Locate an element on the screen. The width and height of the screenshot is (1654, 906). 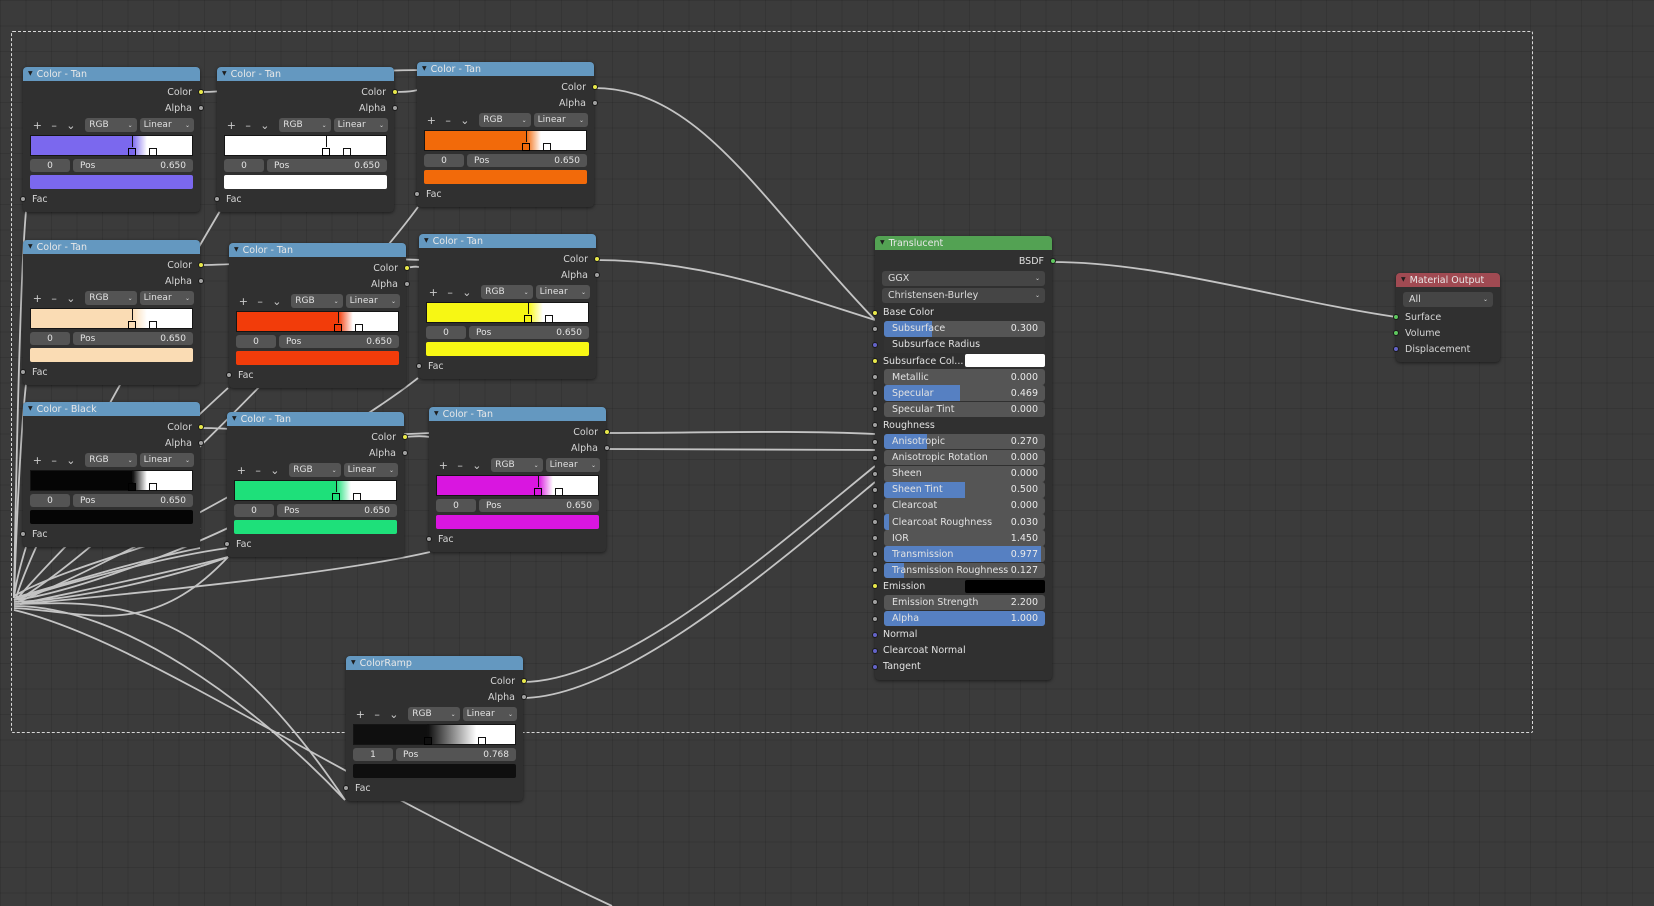
node-header: ▼ Color - Black is located at coordinates (111, 409).